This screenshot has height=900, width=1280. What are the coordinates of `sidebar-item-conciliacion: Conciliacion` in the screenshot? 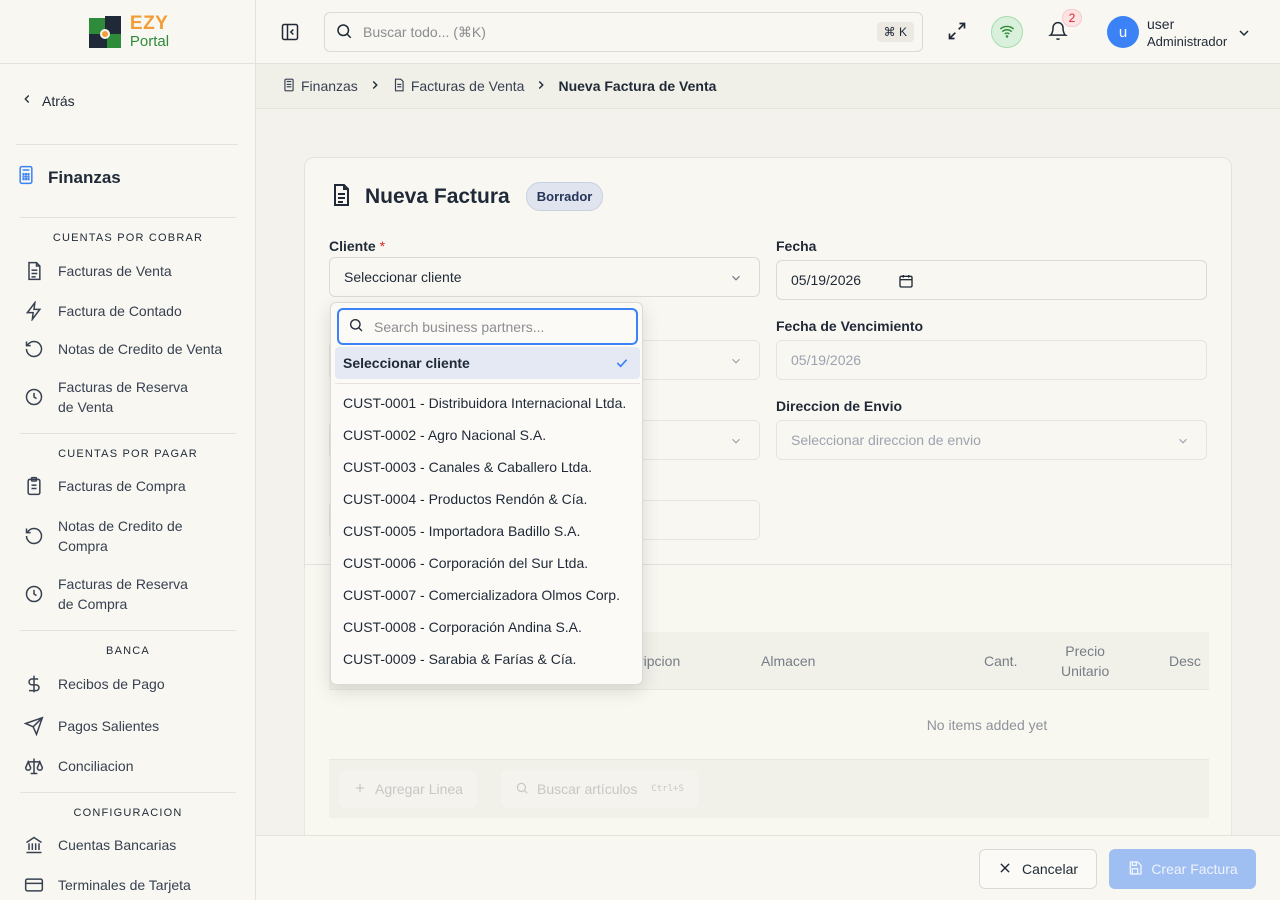 It's located at (129, 766).